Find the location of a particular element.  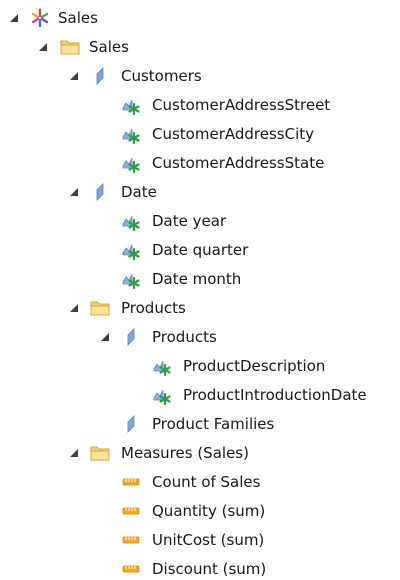

tree-node-date: Date is located at coordinates (200, 192).